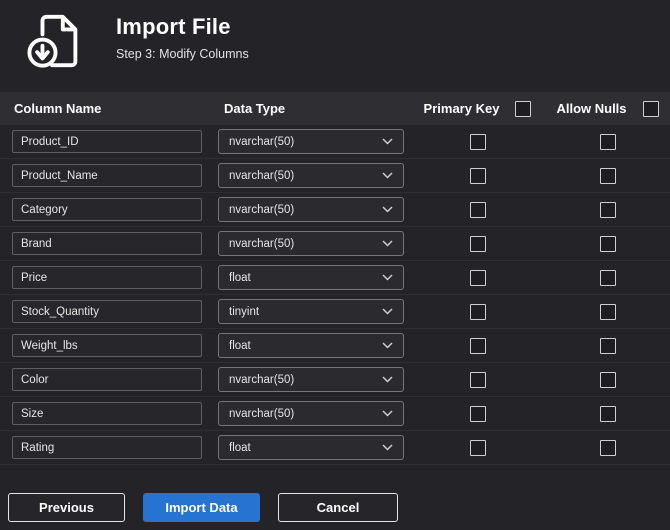 The width and height of the screenshot is (670, 530). What do you see at coordinates (66, 507) in the screenshot?
I see `previous-button: Previous` at bounding box center [66, 507].